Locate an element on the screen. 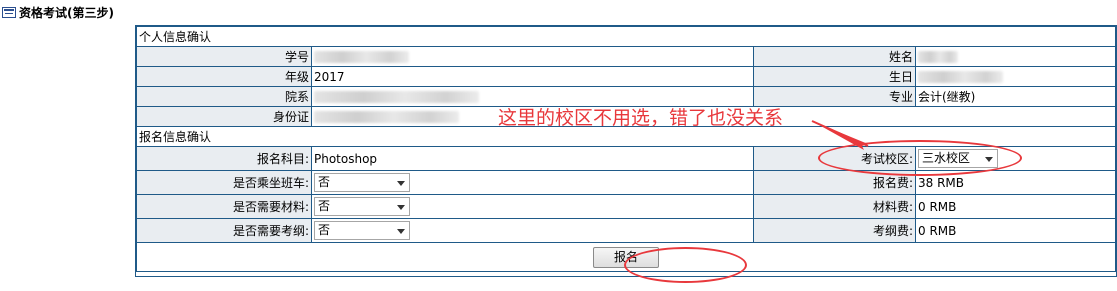  subject-value: Photoshop is located at coordinates (532, 158).